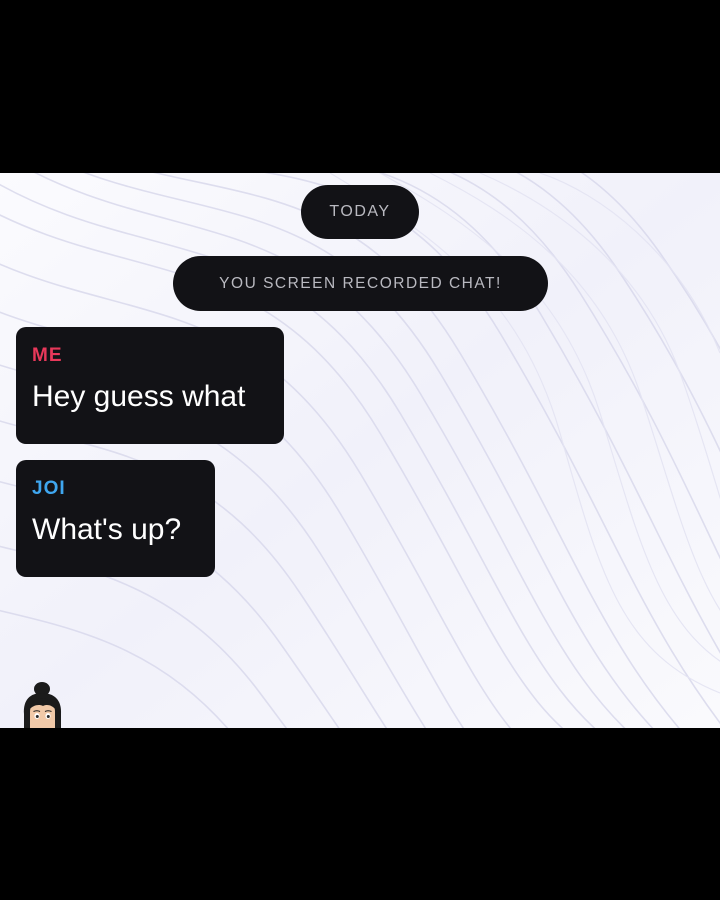 This screenshot has width=720, height=900. I want to click on screen-recorded-notice: YOU SCREEN RECORDED CHAT!, so click(360, 283).